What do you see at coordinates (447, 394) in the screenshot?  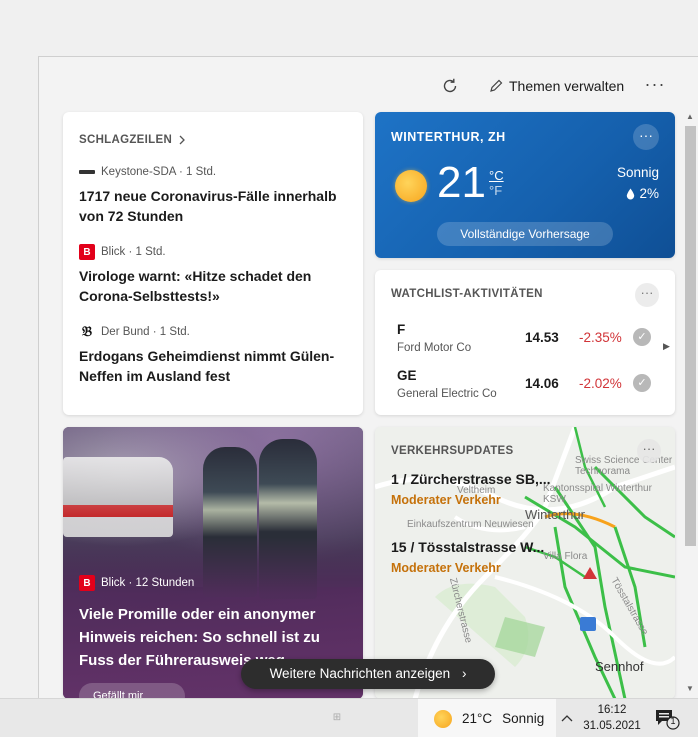 I see `stock-name: General Electric Co` at bounding box center [447, 394].